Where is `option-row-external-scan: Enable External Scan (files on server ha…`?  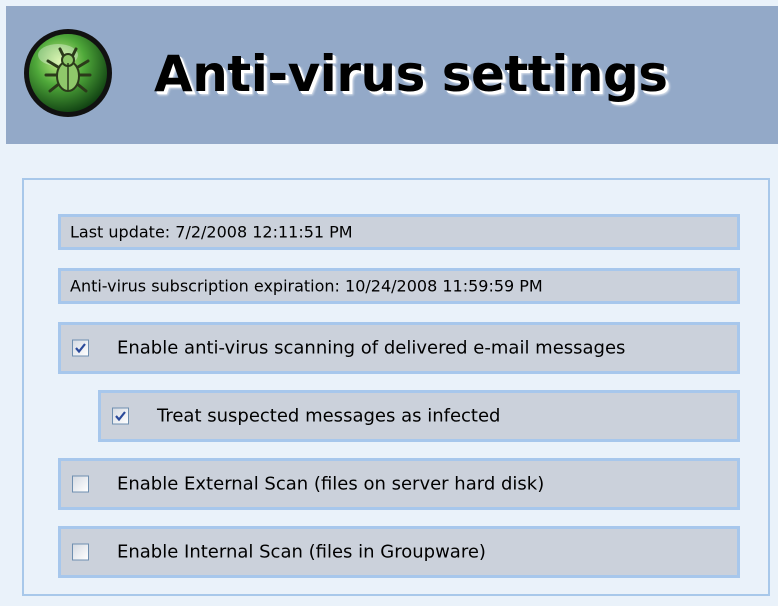 option-row-external-scan: Enable External Scan (files on server ha… is located at coordinates (399, 484).